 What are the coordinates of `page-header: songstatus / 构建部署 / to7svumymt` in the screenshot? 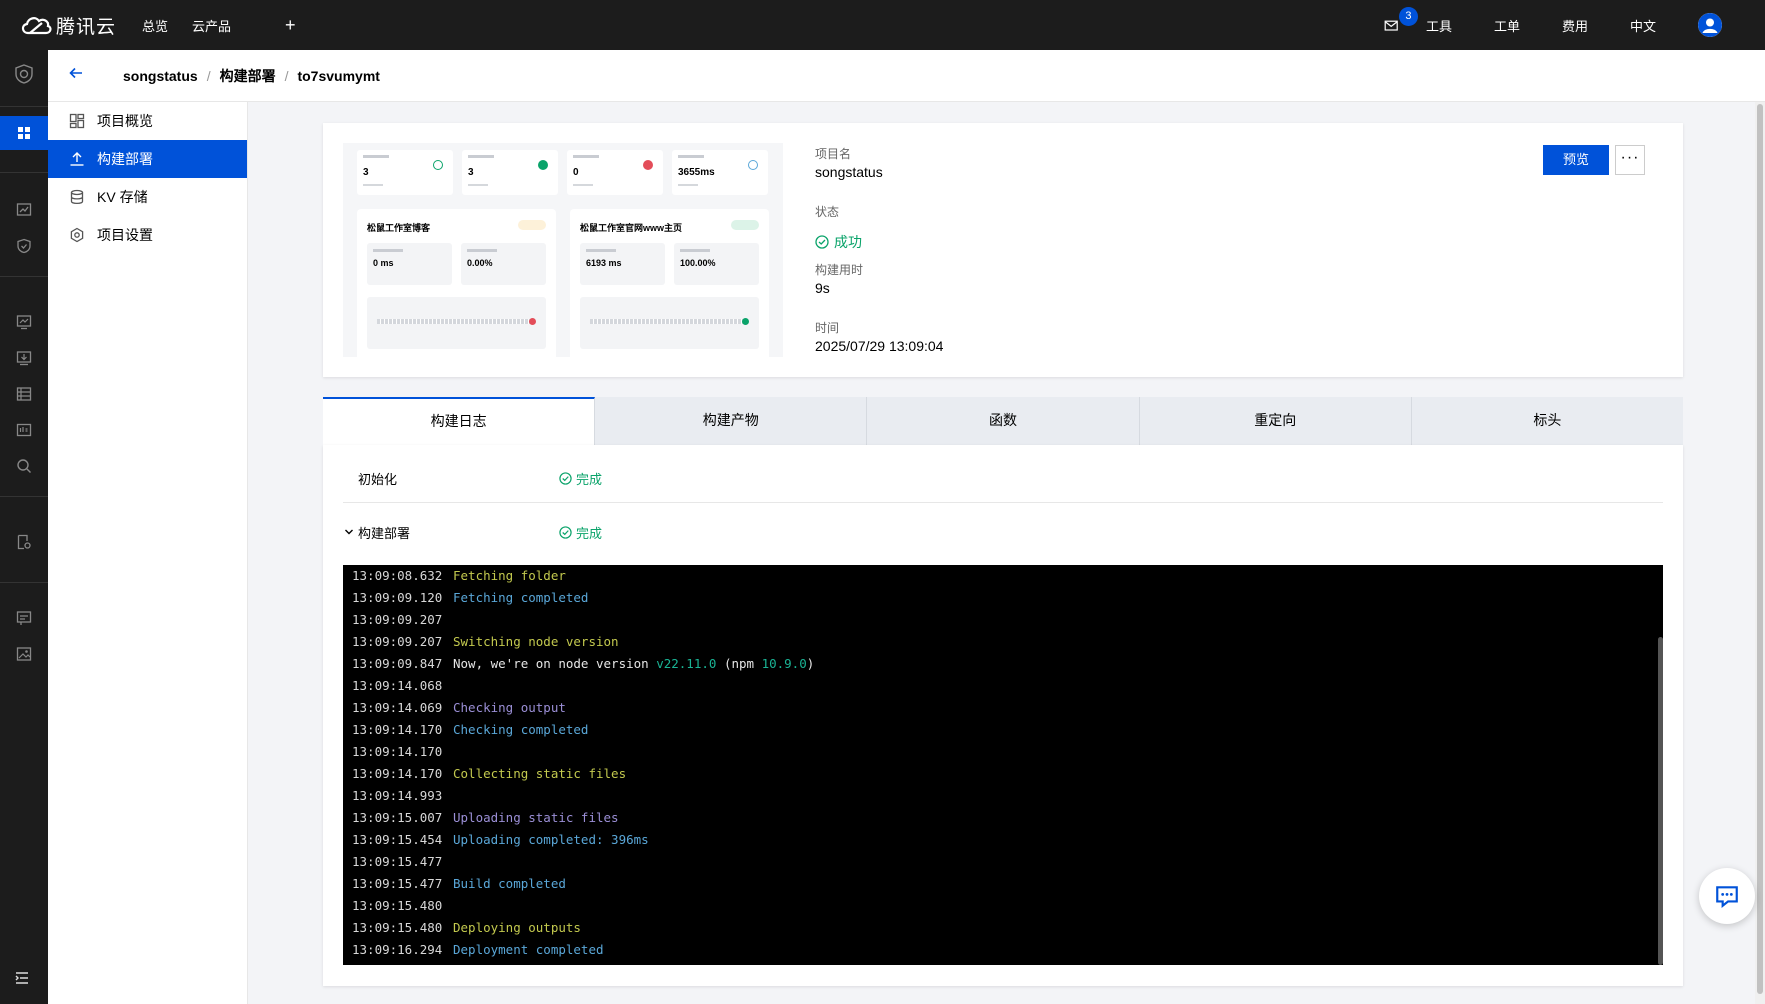 It's located at (906, 76).